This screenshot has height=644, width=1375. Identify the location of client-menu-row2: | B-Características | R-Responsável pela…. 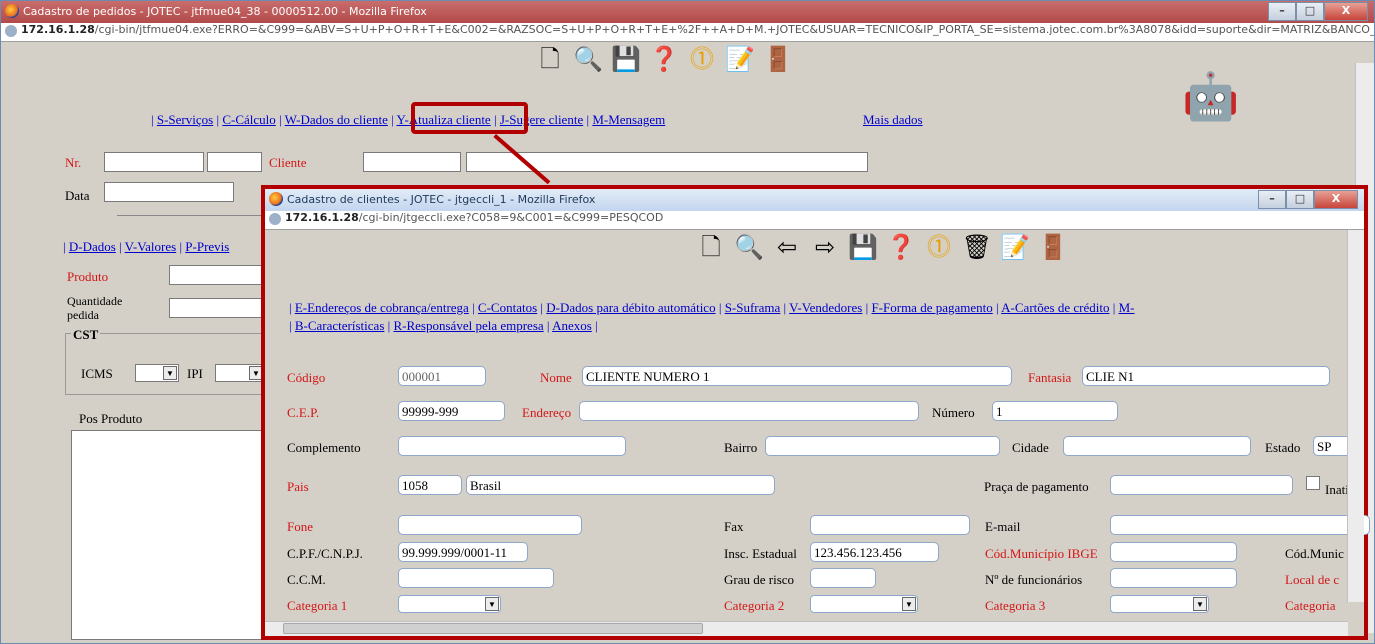
(443, 325).